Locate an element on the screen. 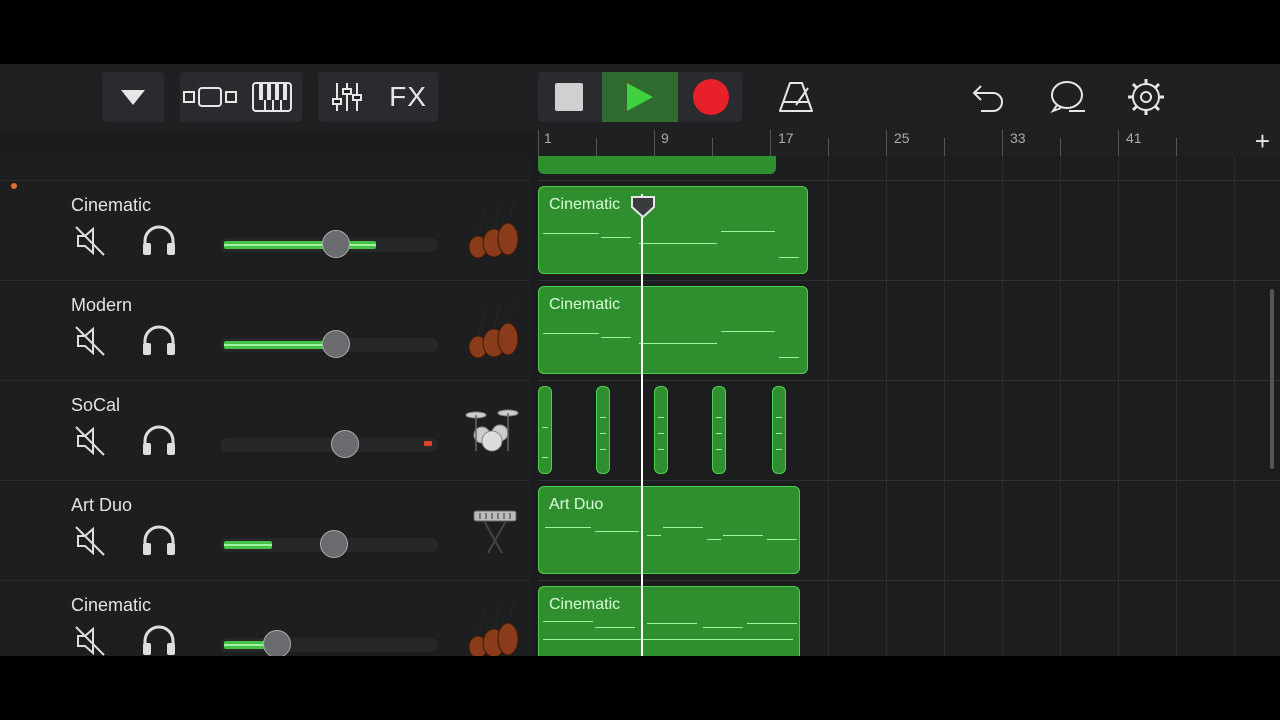 Image resolution: width=1280 pixels, height=720 pixels. play-icon is located at coordinates (640, 97).